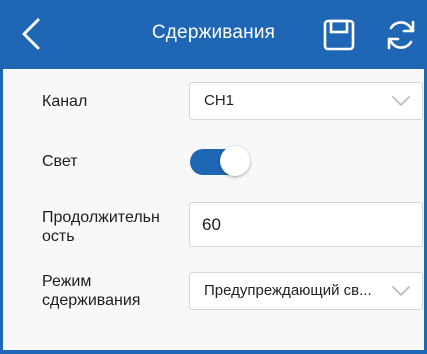 The height and width of the screenshot is (354, 427). I want to click on light-toggle, so click(220, 162).